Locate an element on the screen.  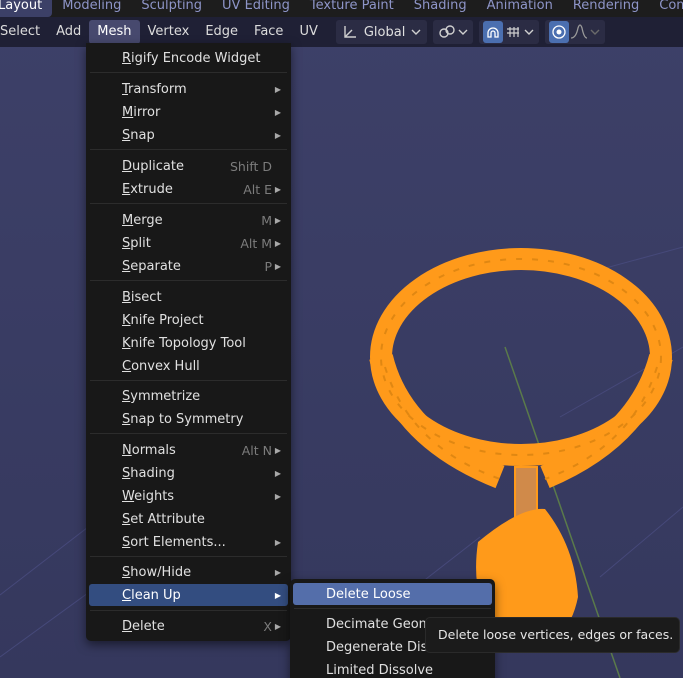
menu-item-symmetrize: Symmetrize is located at coordinates (188, 396).